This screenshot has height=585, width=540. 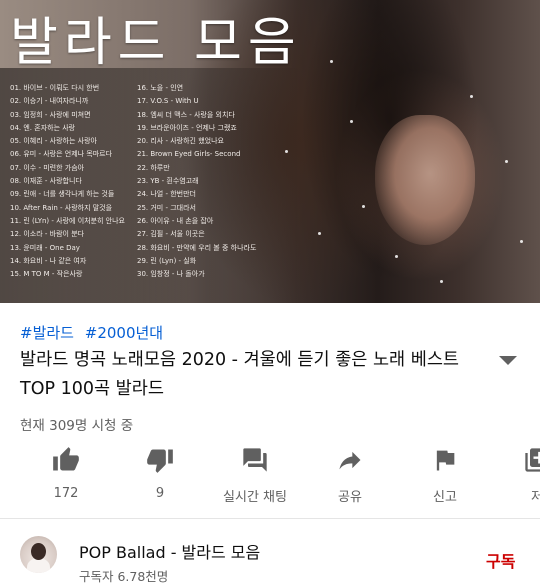 I want to click on subscribe-button: 구독, so click(x=500, y=560).